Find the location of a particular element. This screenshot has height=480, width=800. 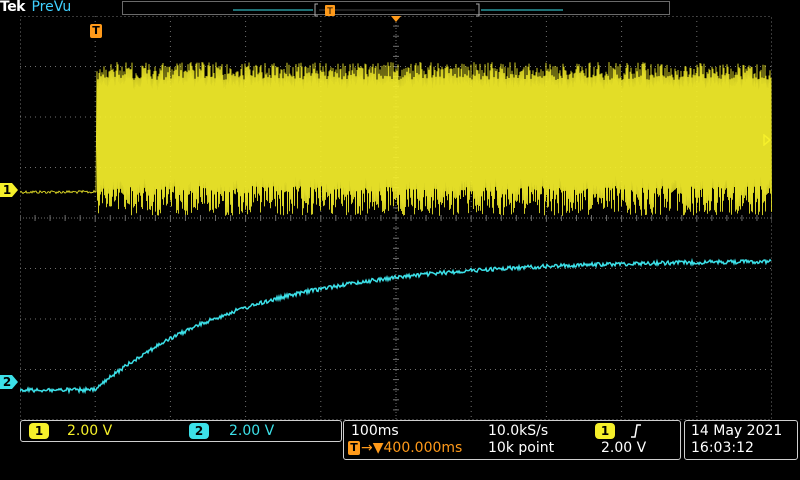

ch1-badge: 1 is located at coordinates (39, 431).